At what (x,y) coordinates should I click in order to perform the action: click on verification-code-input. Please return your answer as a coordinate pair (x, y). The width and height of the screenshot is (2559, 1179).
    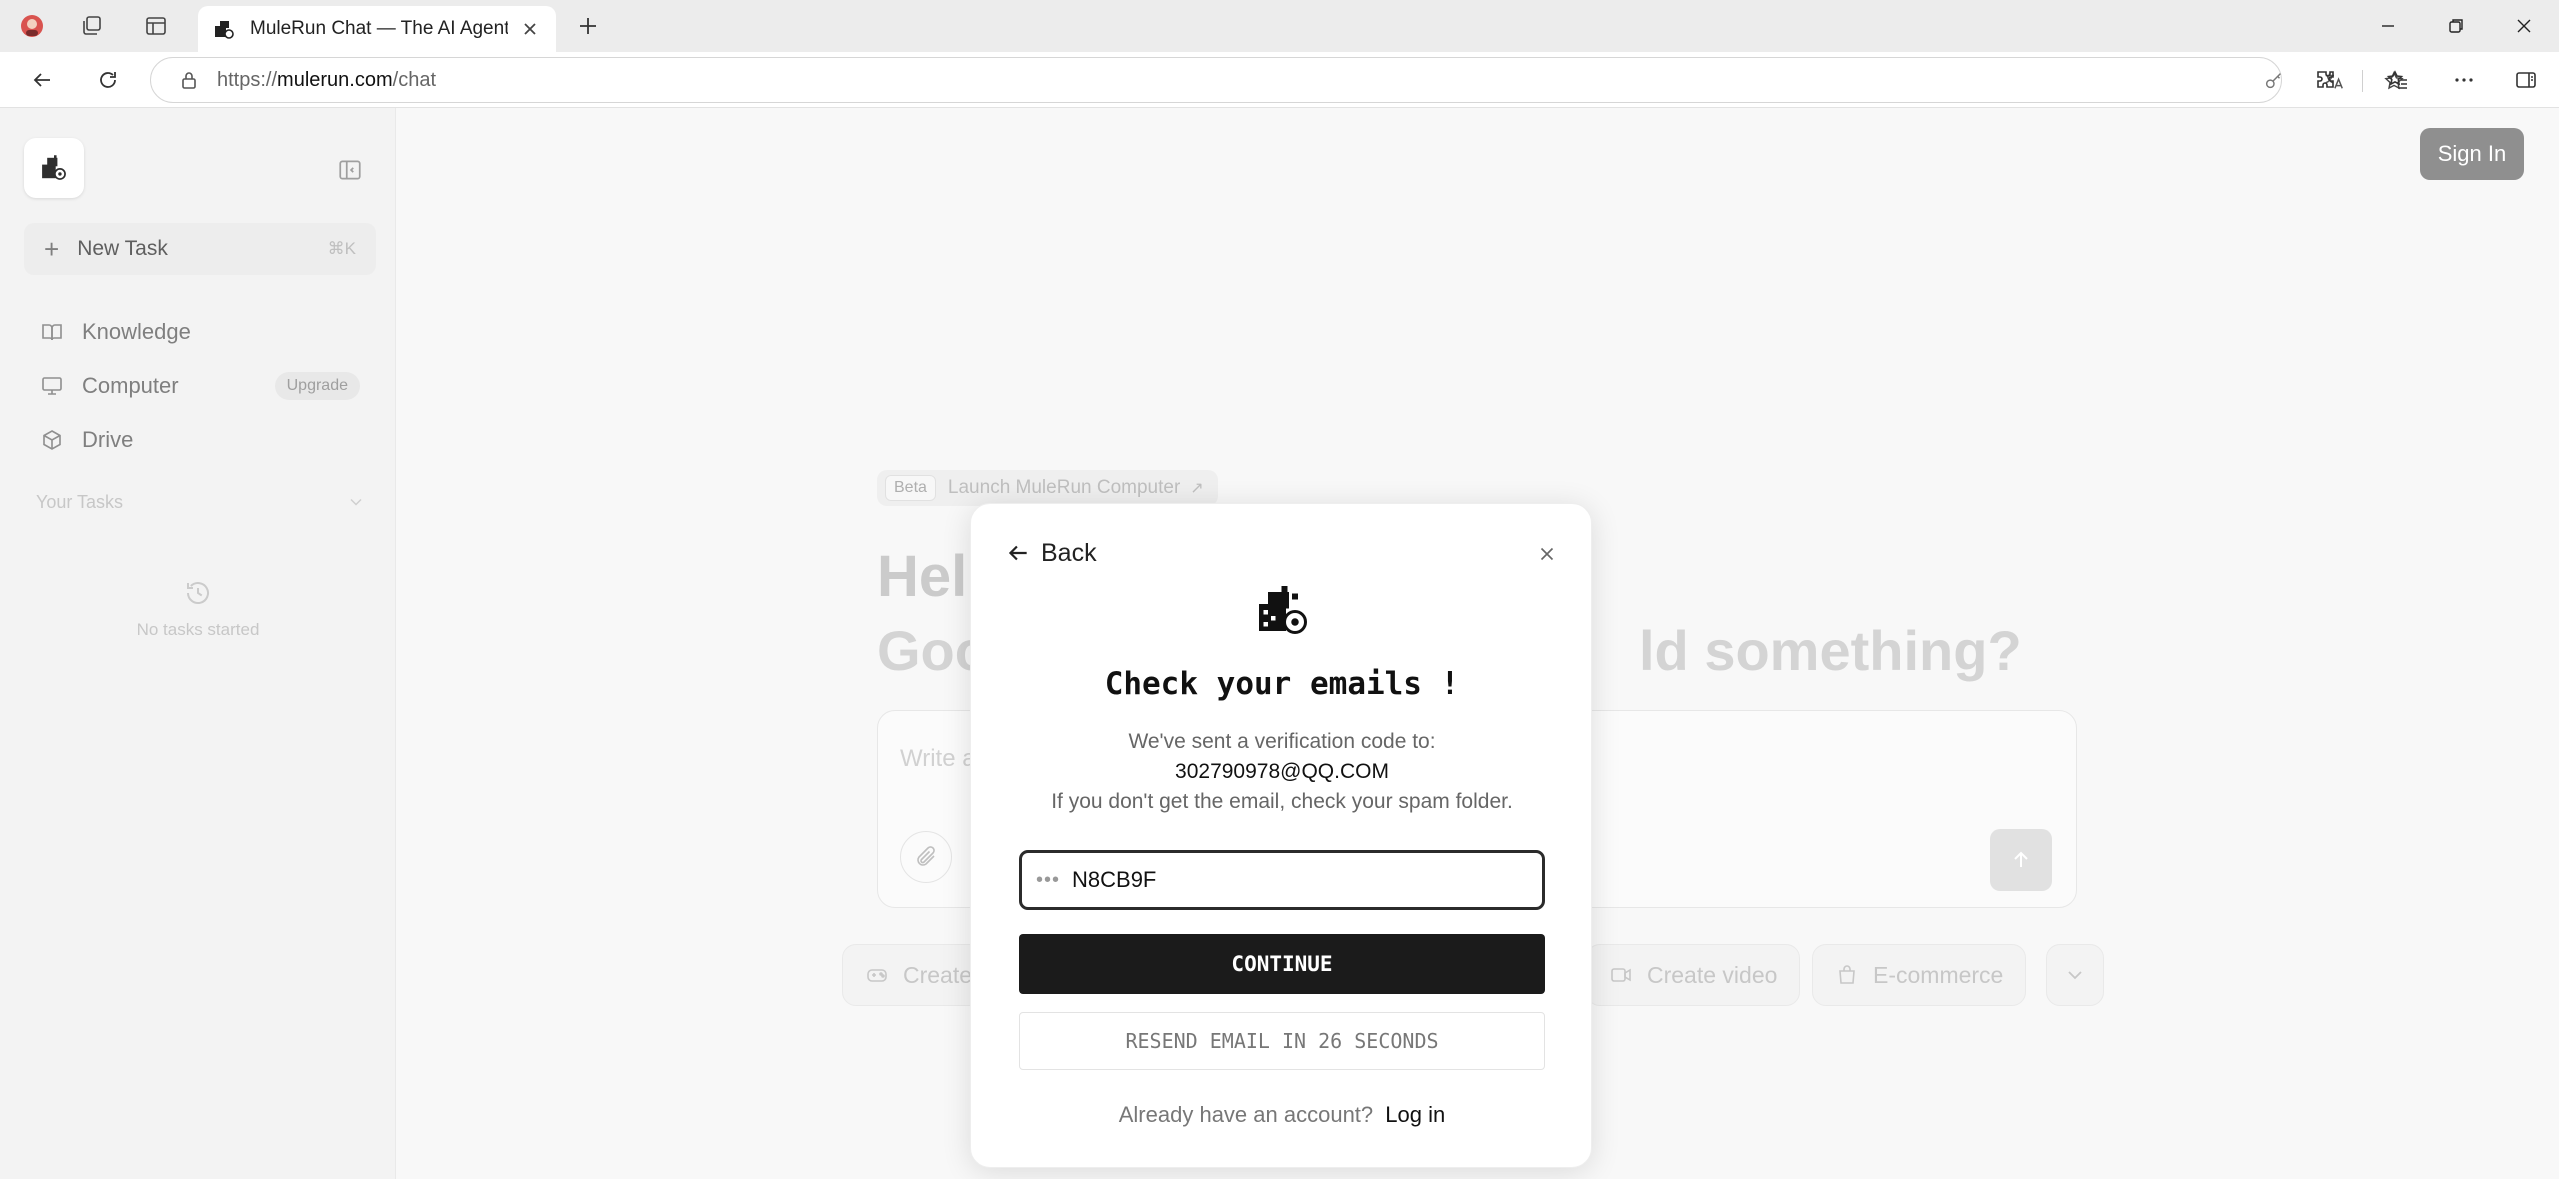
    Looking at the image, I should click on (1282, 880).